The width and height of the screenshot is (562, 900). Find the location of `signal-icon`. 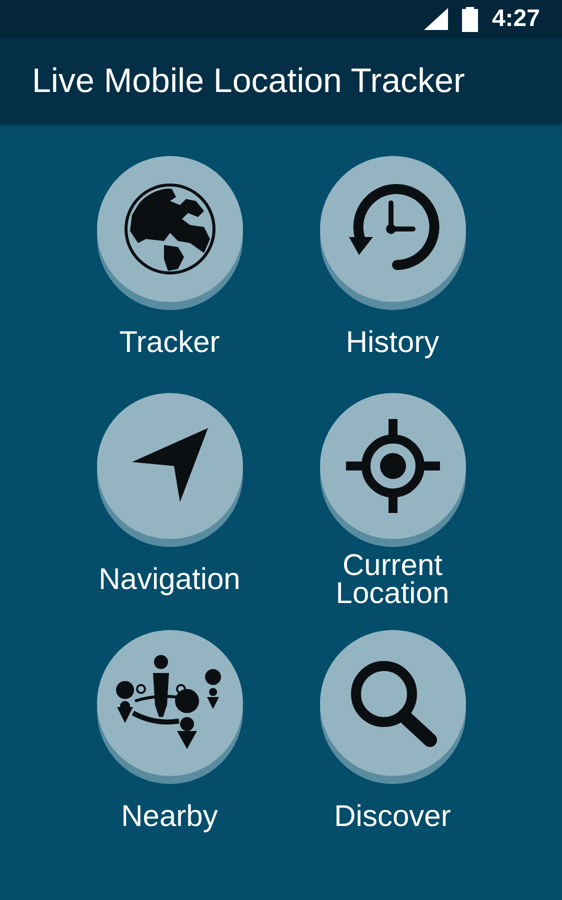

signal-icon is located at coordinates (436, 19).